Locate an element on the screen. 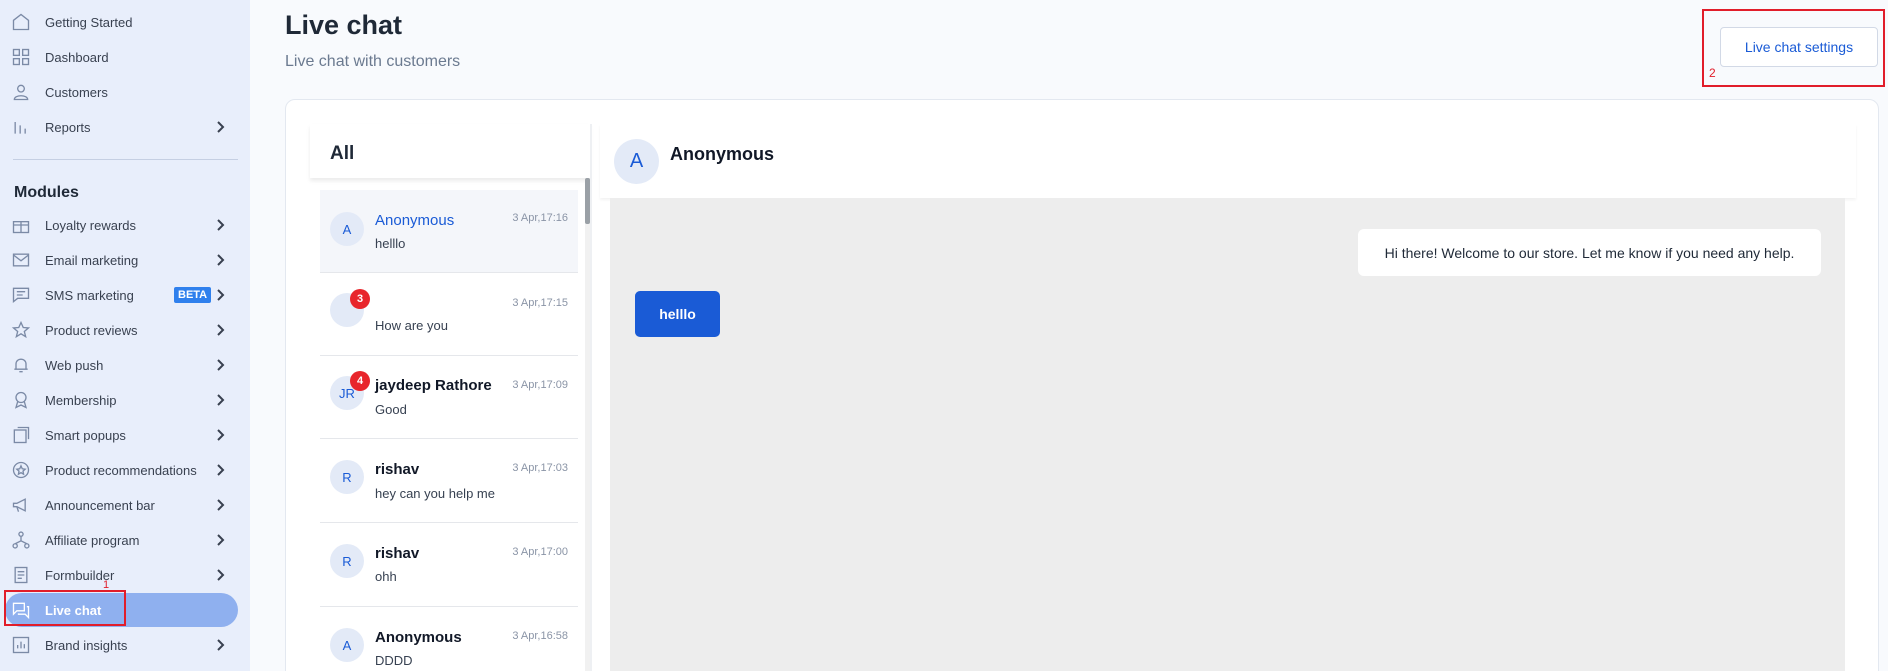 This screenshot has height=671, width=1888. megaphone-icon is located at coordinates (21, 505).